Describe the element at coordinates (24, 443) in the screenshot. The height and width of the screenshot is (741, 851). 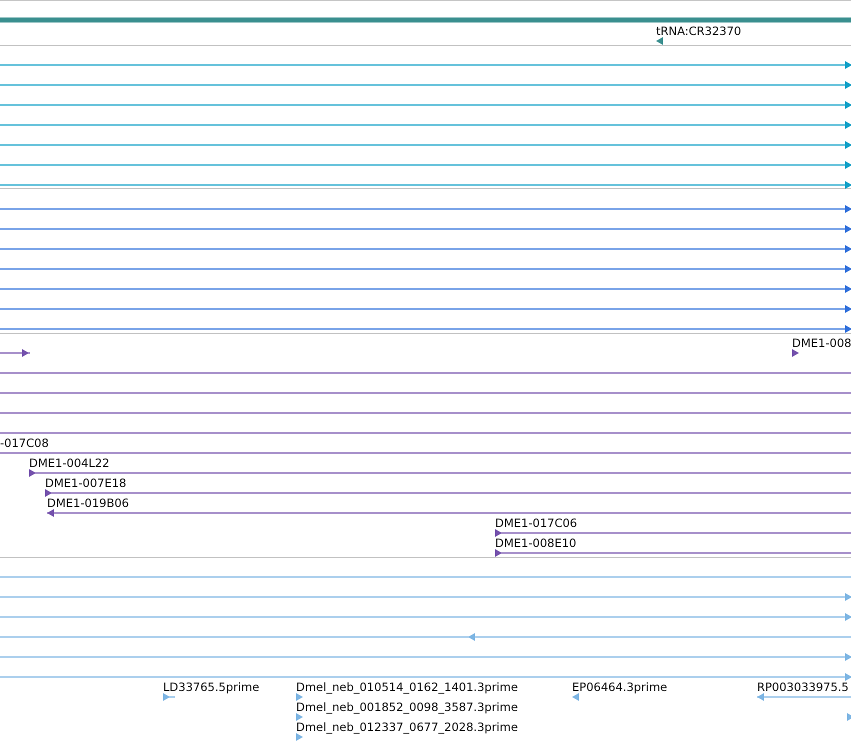
I see `feature-label: -017C08` at that location.